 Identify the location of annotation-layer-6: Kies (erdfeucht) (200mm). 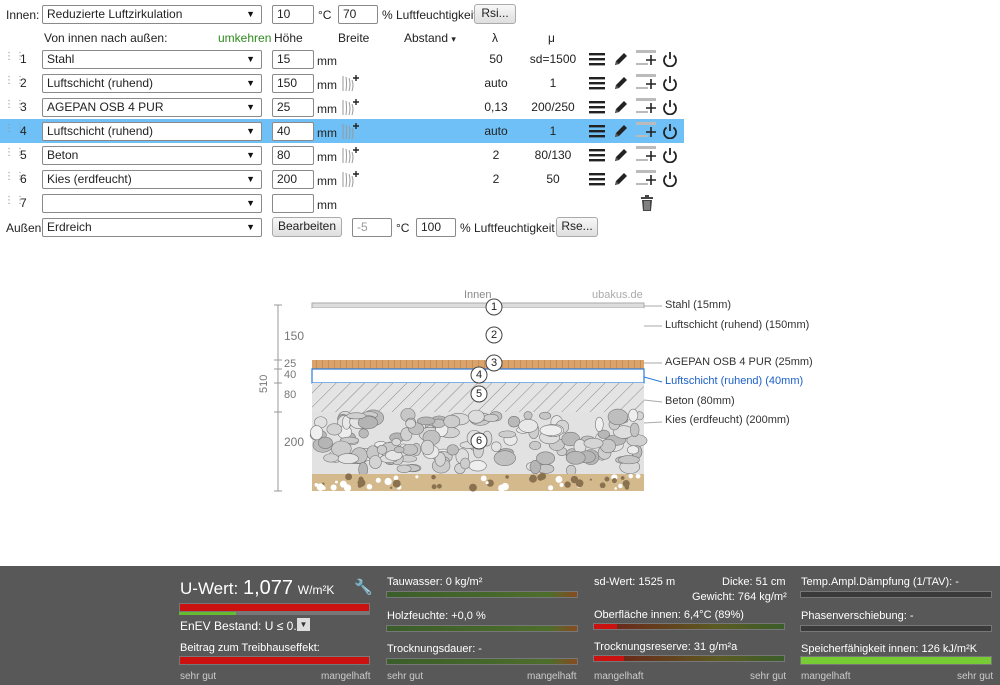
(727, 420).